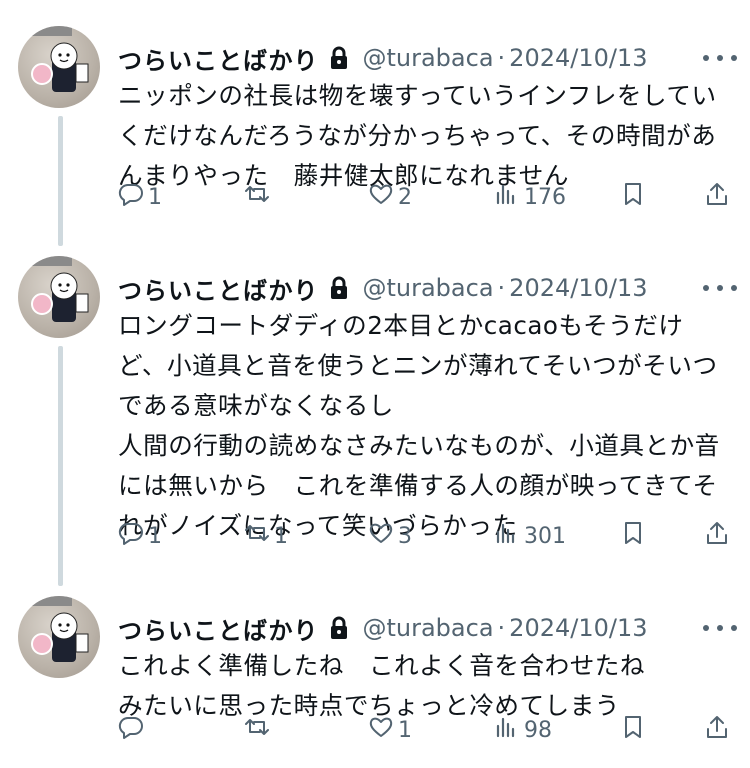  What do you see at coordinates (405, 536) in the screenshot?
I see `like-count: 3` at bounding box center [405, 536].